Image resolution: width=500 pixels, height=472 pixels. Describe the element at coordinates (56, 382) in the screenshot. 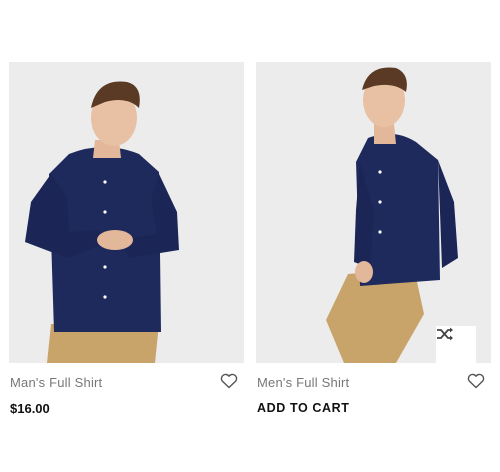

I see `product-title: Man's Full Shirt` at that location.